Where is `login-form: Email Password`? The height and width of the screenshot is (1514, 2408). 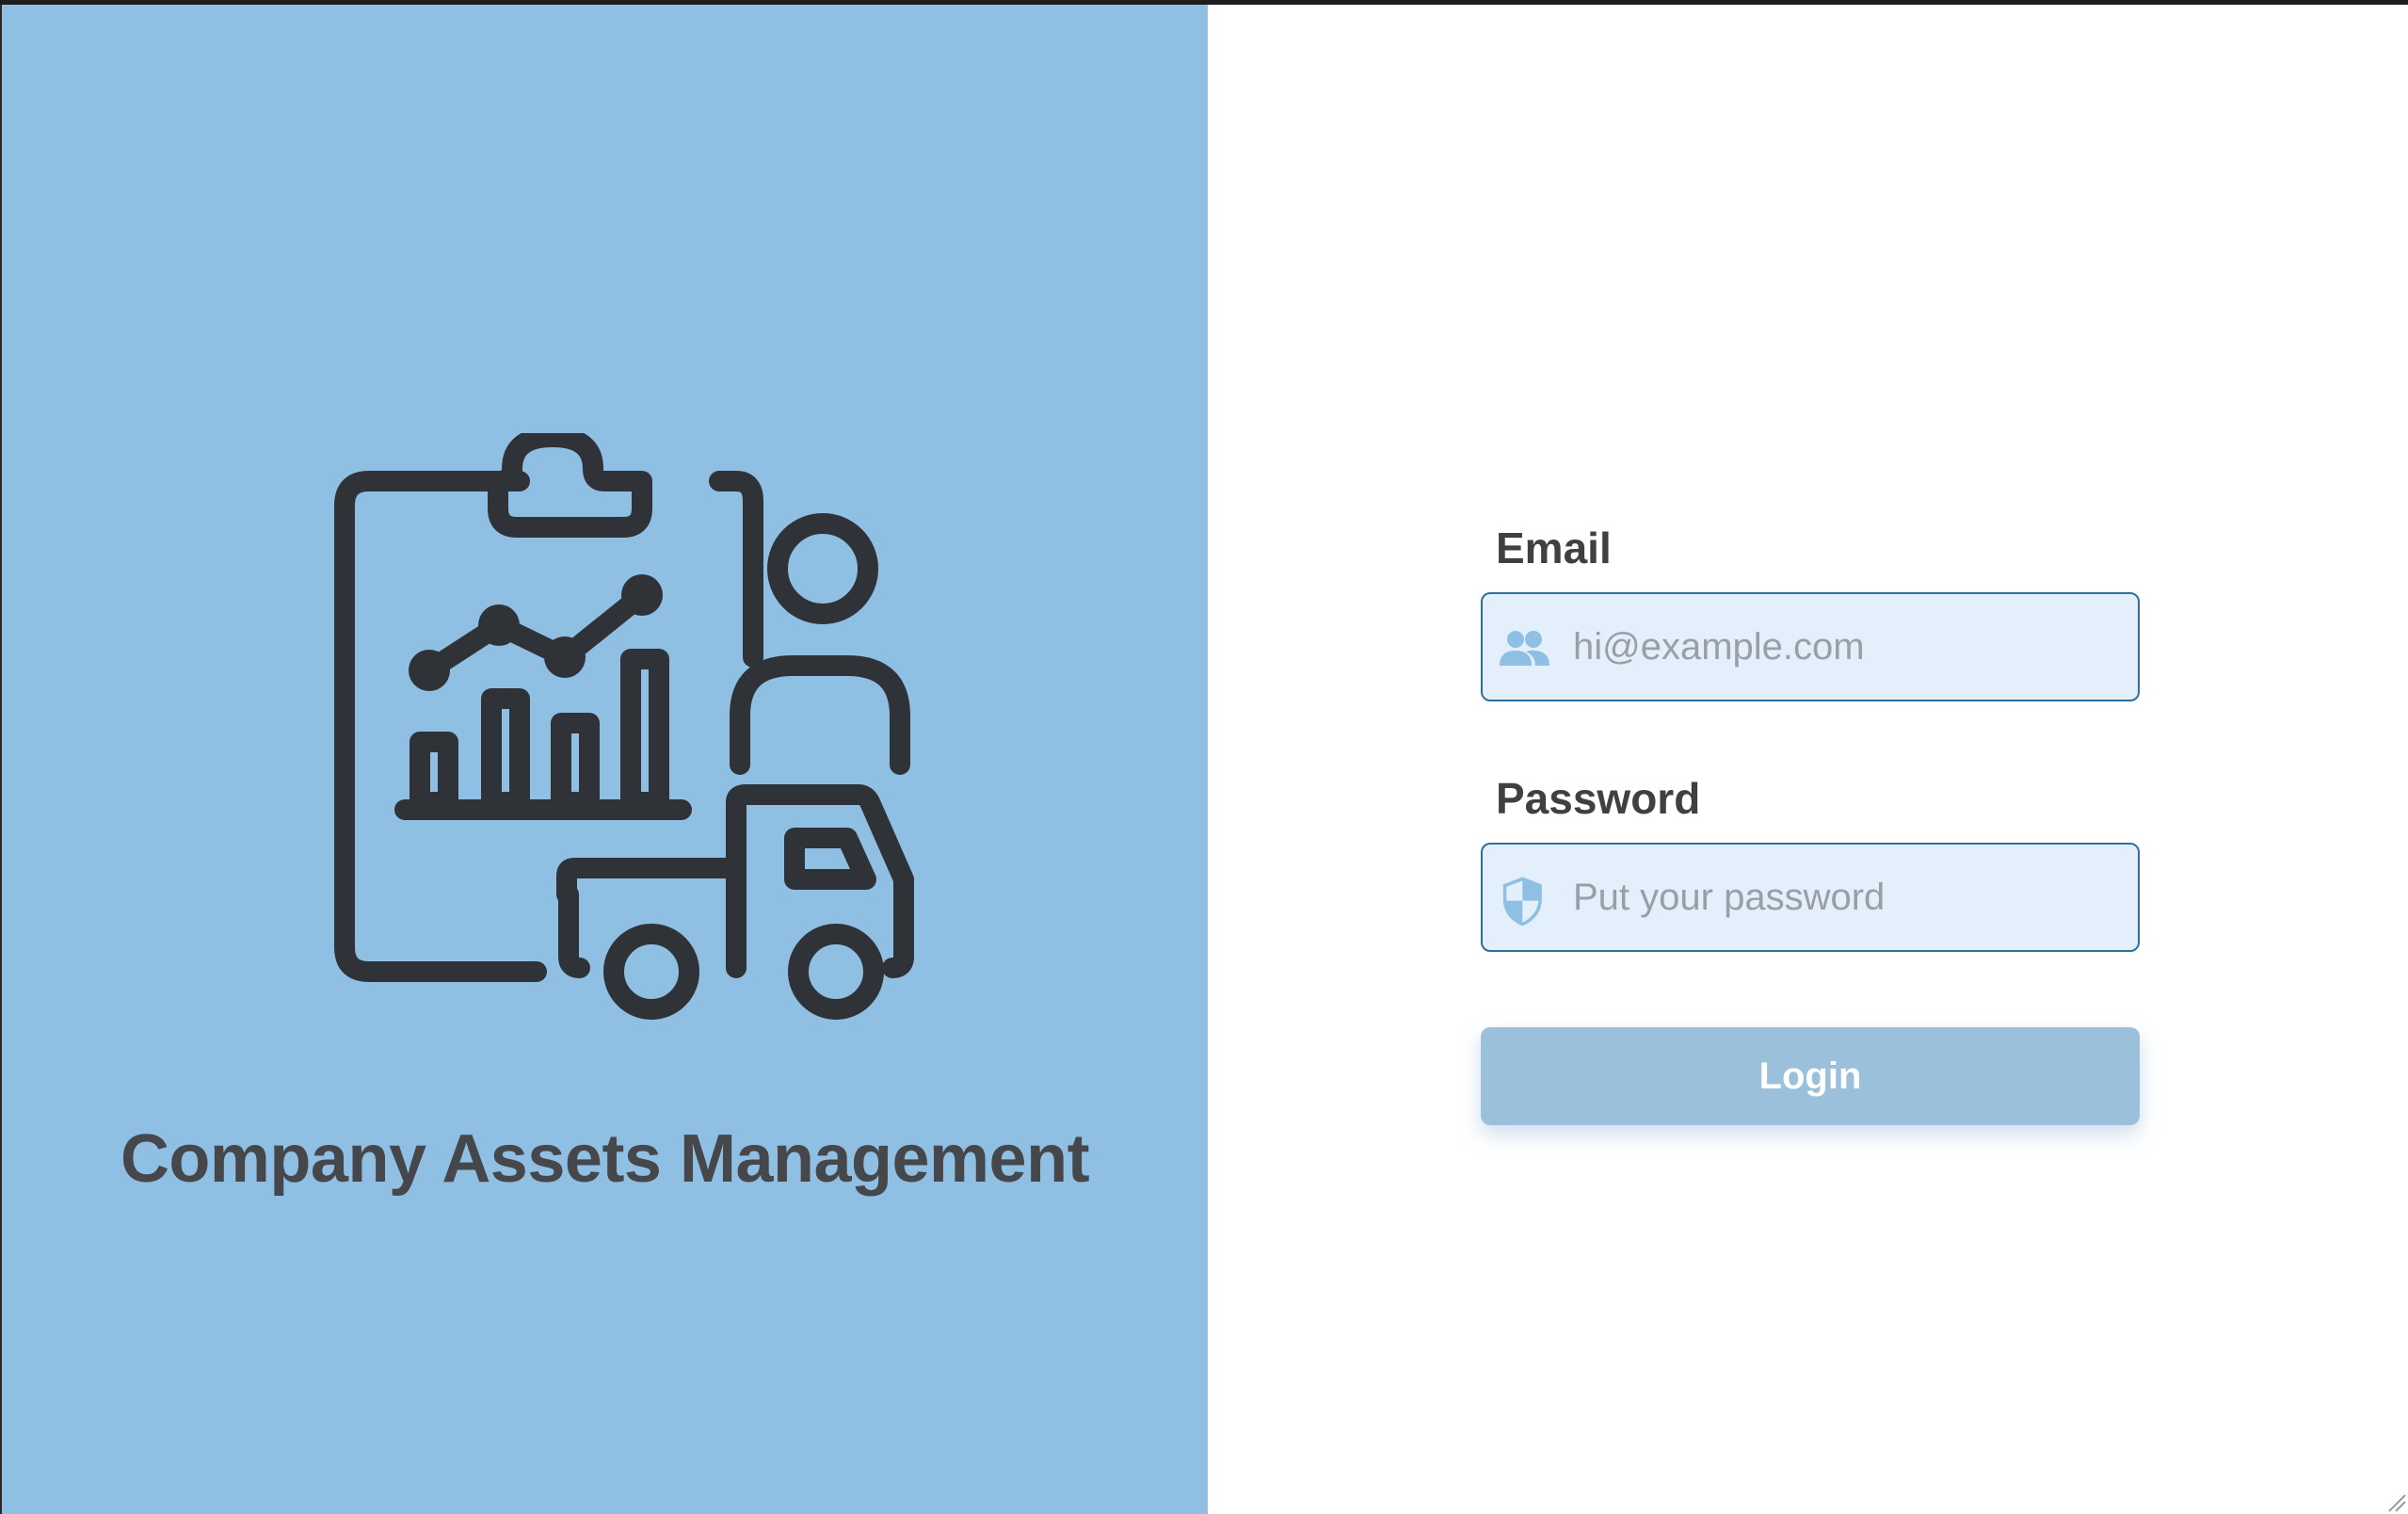 login-form: Email Password is located at coordinates (1811, 824).